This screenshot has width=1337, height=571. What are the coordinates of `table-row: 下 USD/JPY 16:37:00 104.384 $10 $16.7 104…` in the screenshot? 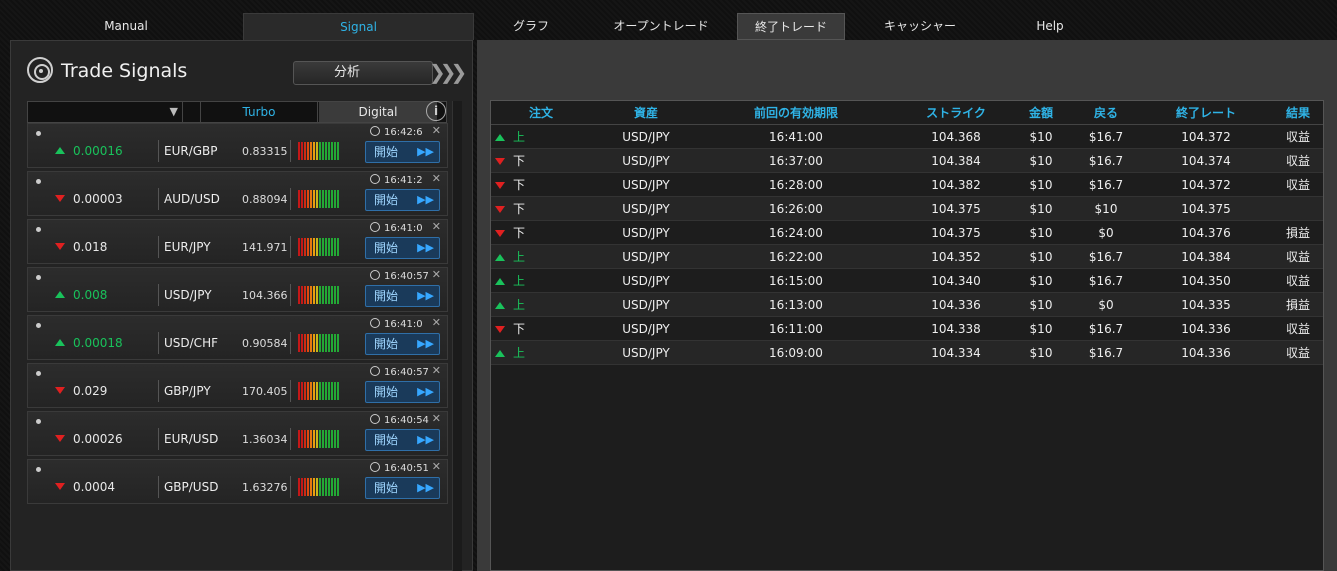 It's located at (907, 161).